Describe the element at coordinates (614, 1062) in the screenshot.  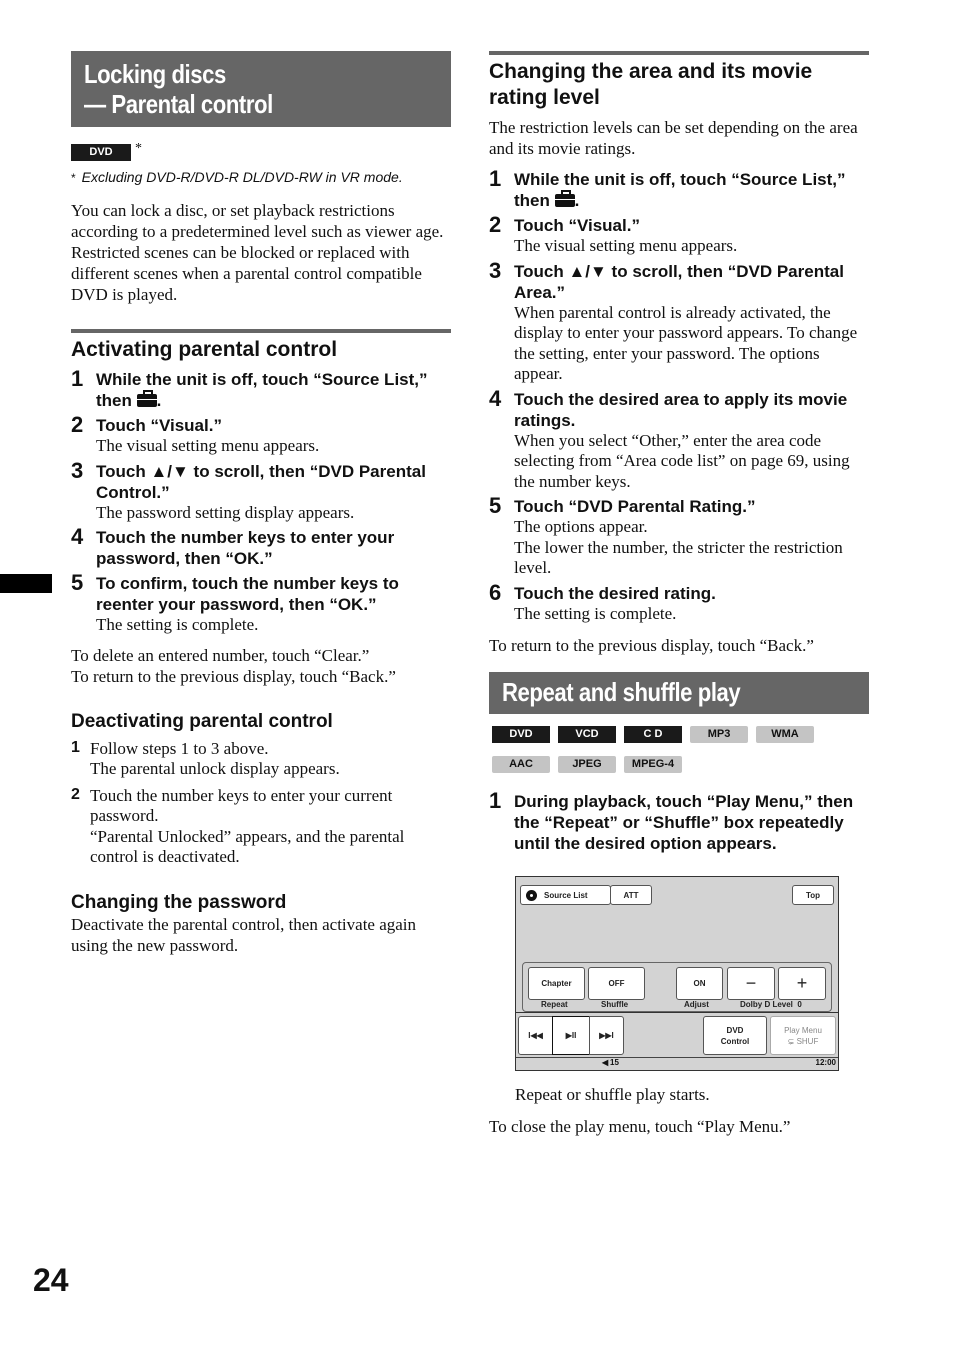
I see `volume-level: 15` at that location.